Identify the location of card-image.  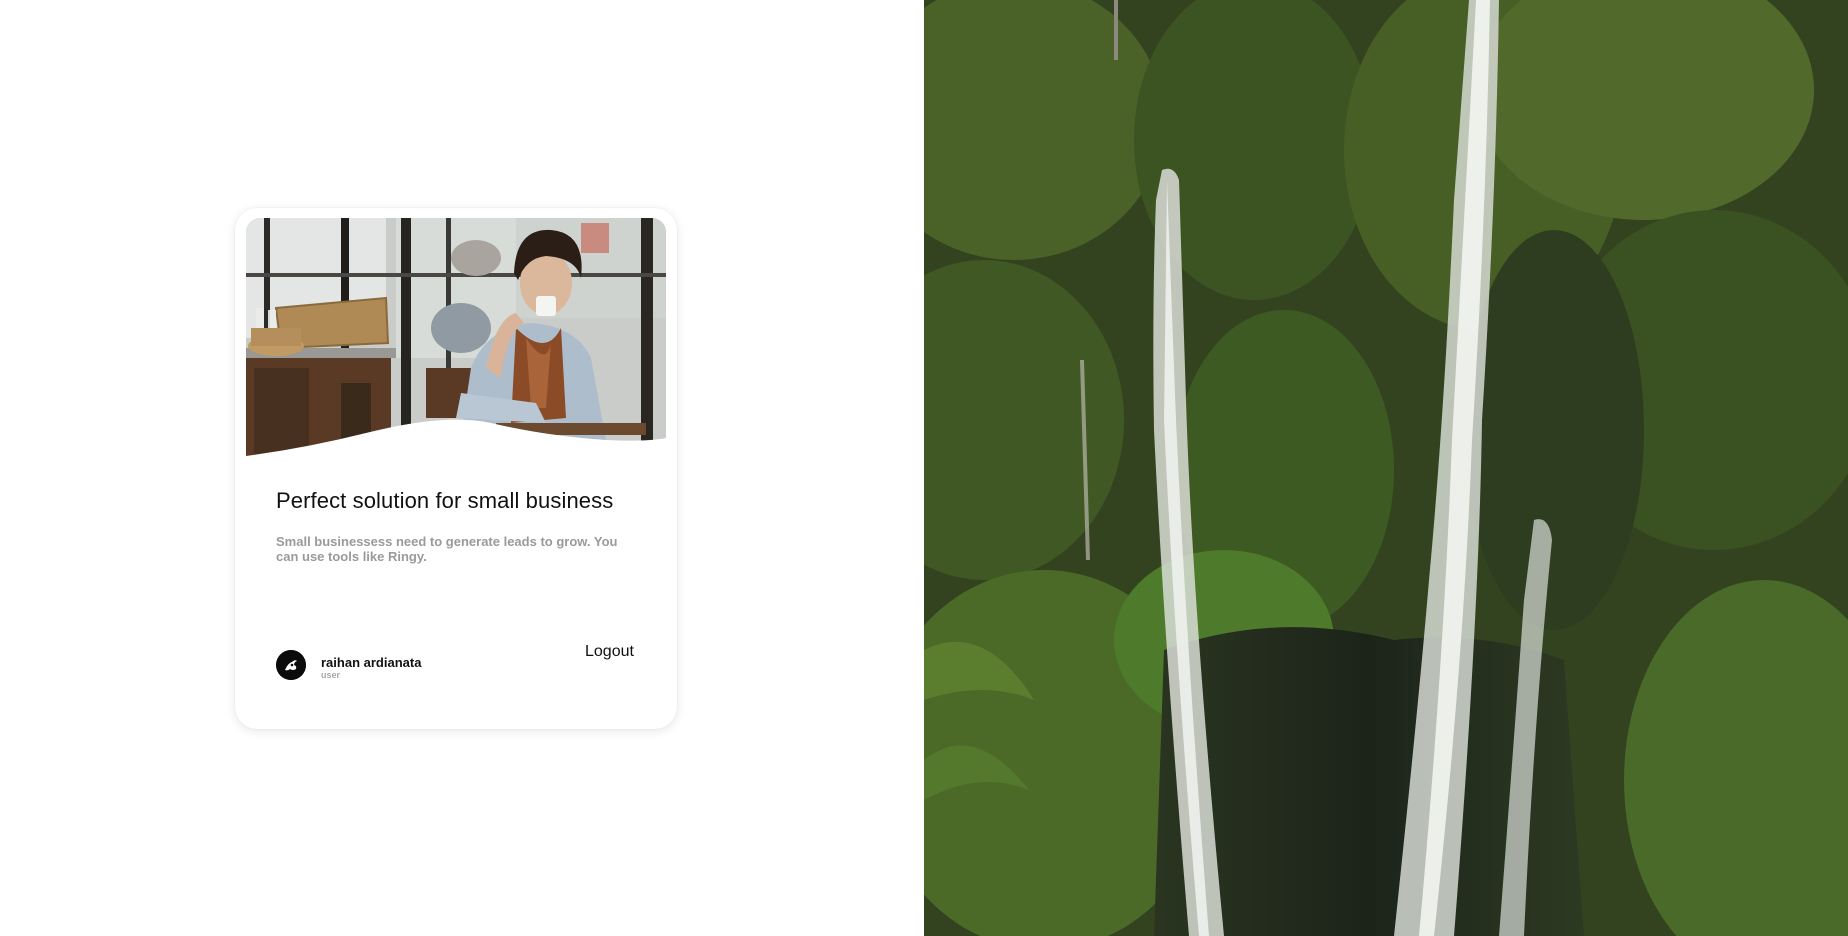
(456, 343).